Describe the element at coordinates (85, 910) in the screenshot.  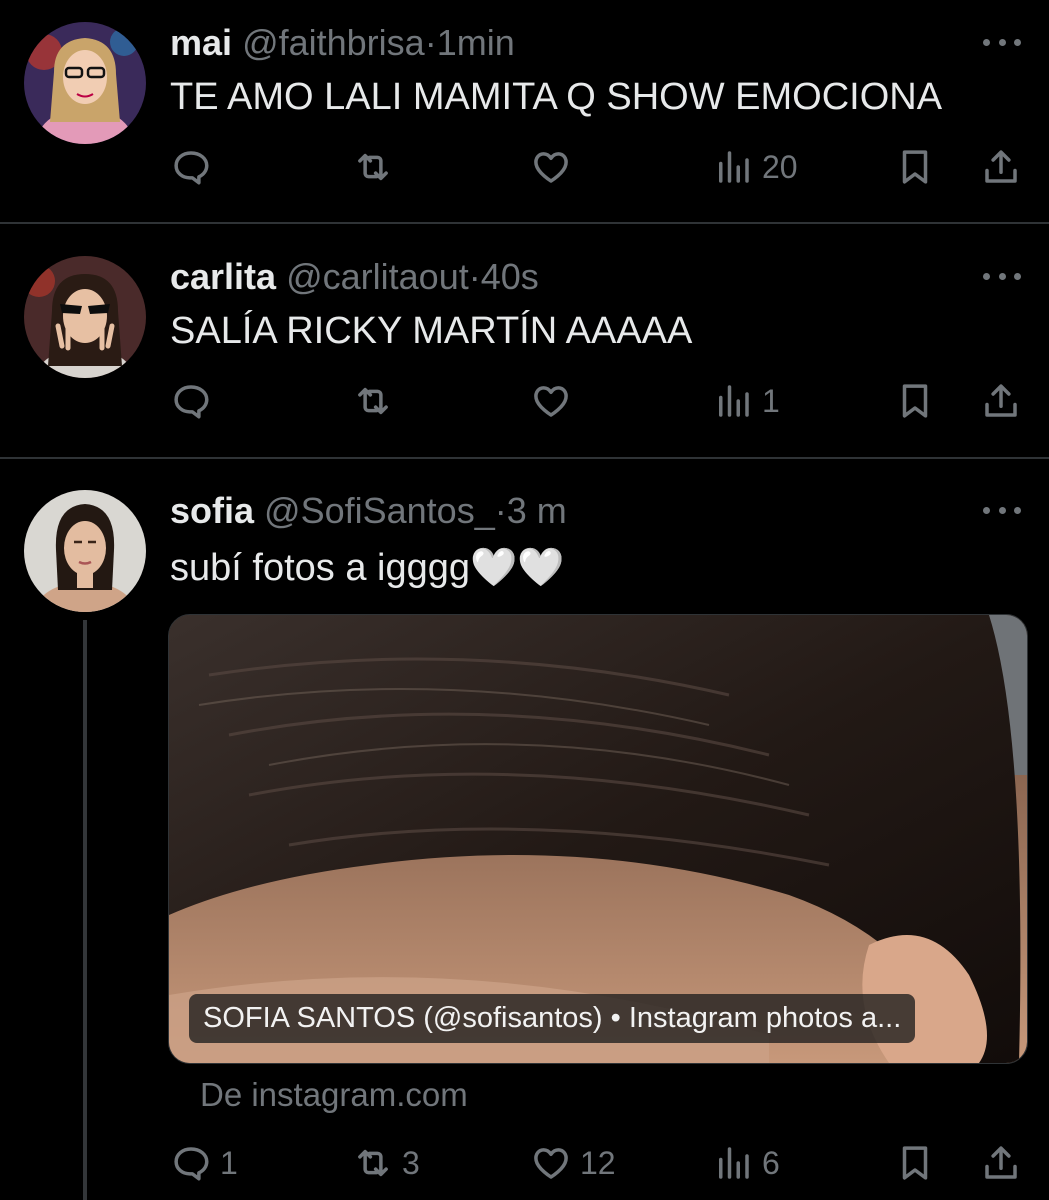
I see `thread-line` at that location.